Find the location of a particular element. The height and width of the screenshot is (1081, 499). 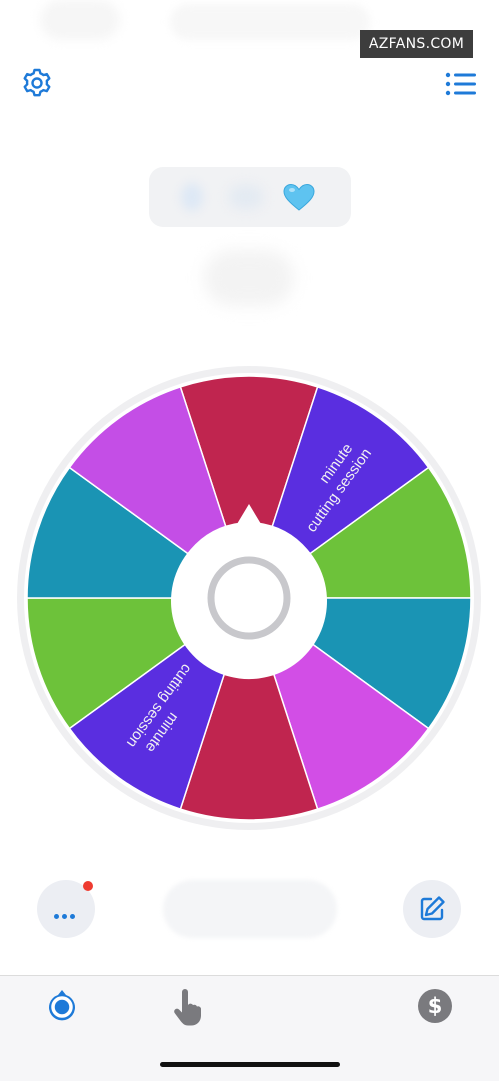

list-button is located at coordinates (461, 84).